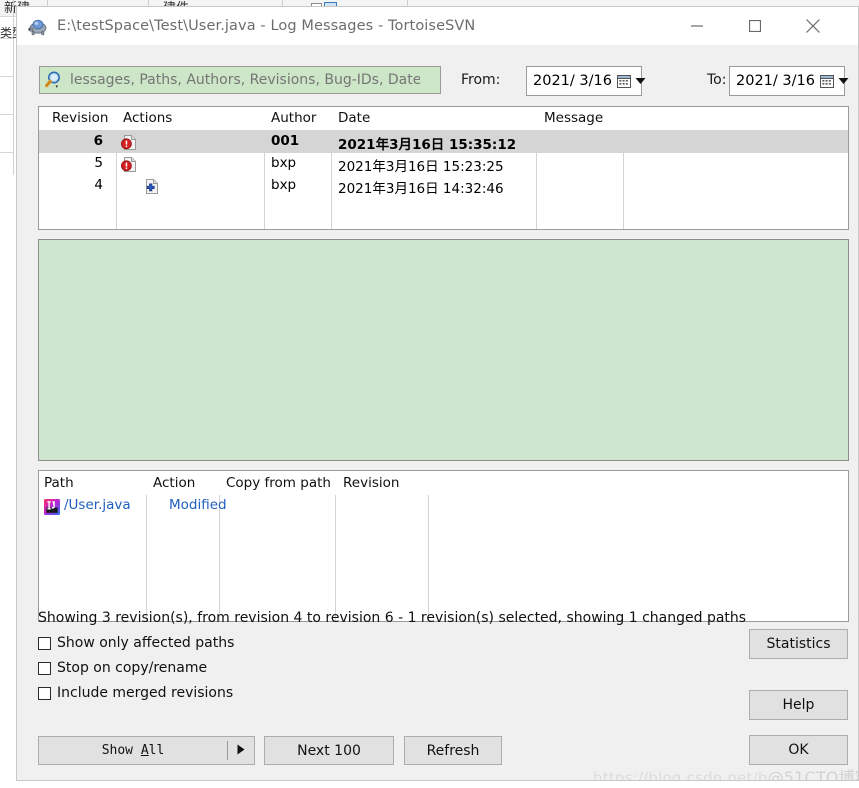 Image resolution: width=859 pixels, height=788 pixels. Describe the element at coordinates (813, 26) in the screenshot. I see `close-button` at that location.